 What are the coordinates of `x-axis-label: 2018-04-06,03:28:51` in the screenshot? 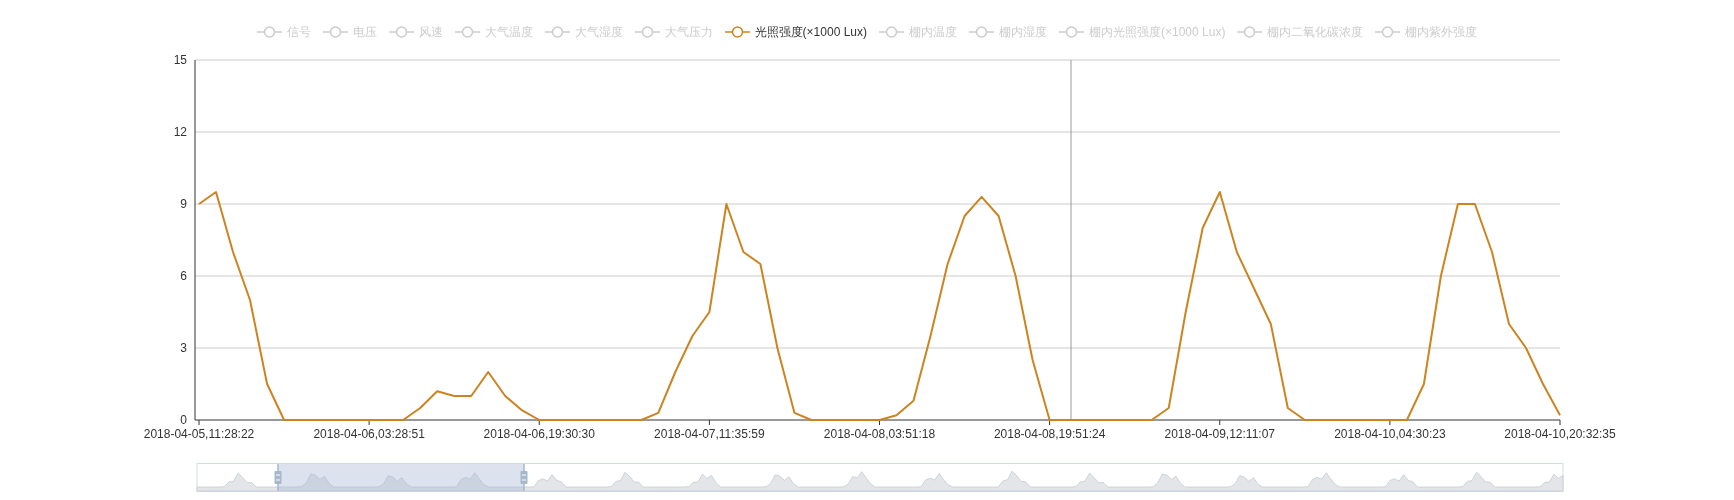 It's located at (369, 433).